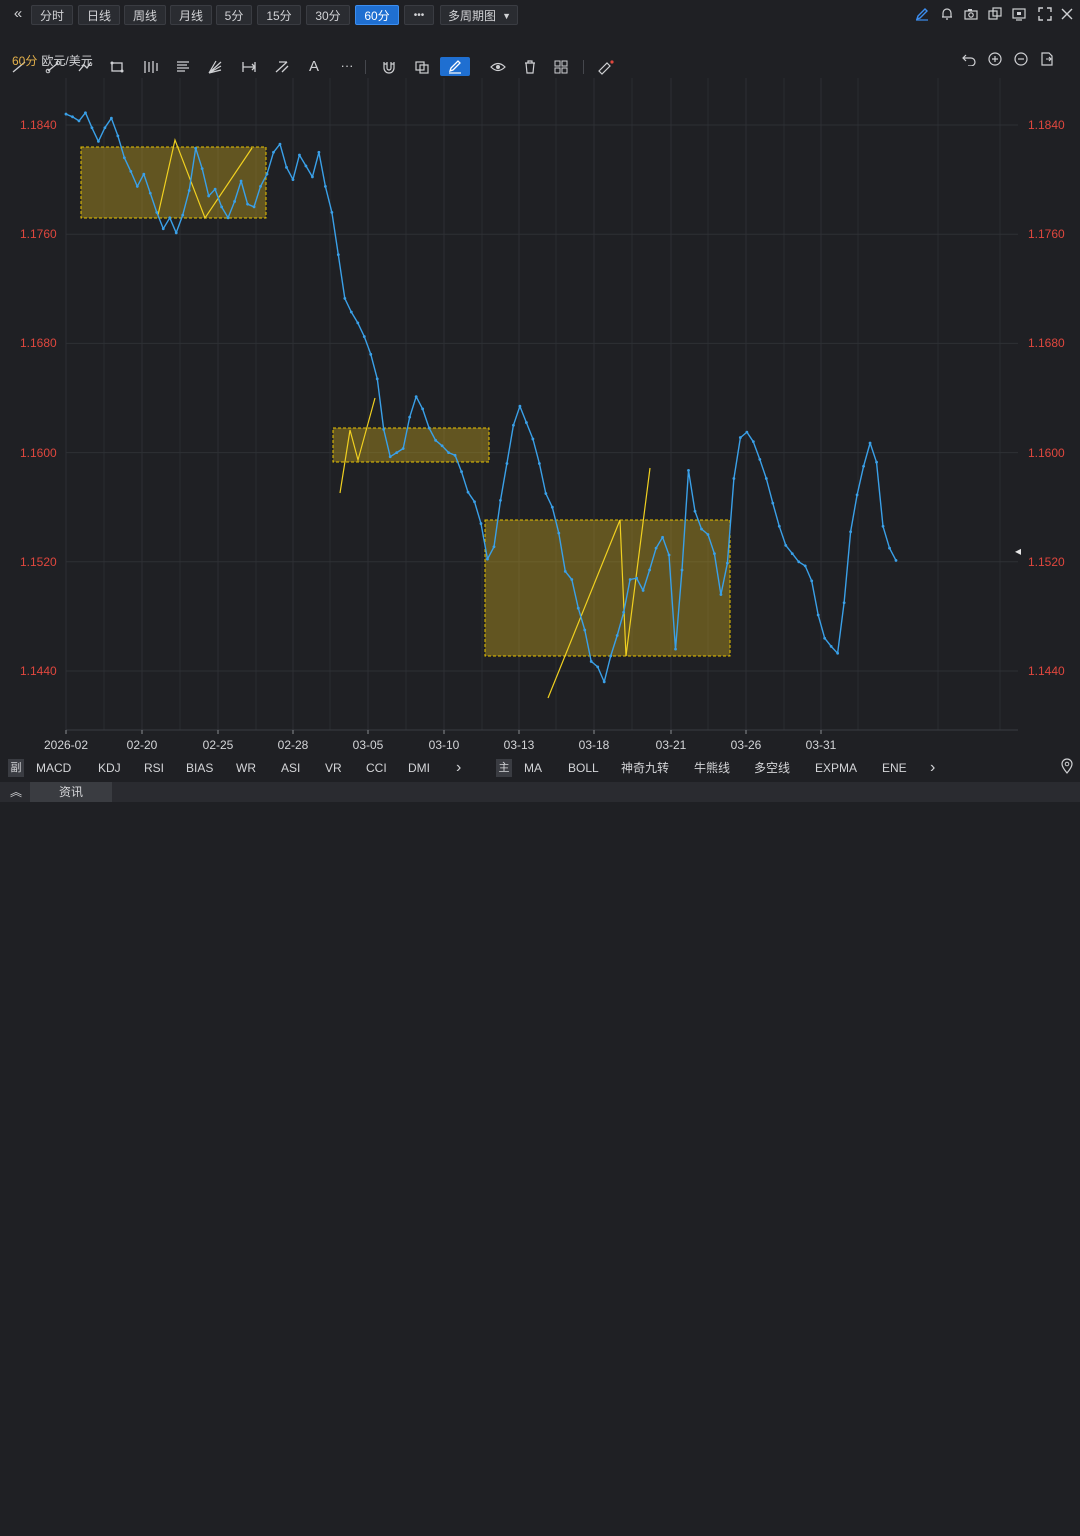  What do you see at coordinates (479, 15) in the screenshot?
I see `multi-period-dropdown: 多周期图 ▼` at bounding box center [479, 15].